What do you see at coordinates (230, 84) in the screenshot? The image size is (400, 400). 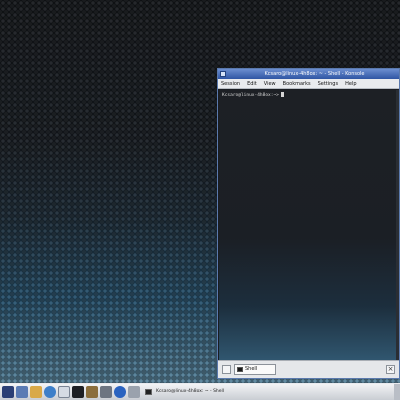 I see `menu-session: Session` at bounding box center [230, 84].